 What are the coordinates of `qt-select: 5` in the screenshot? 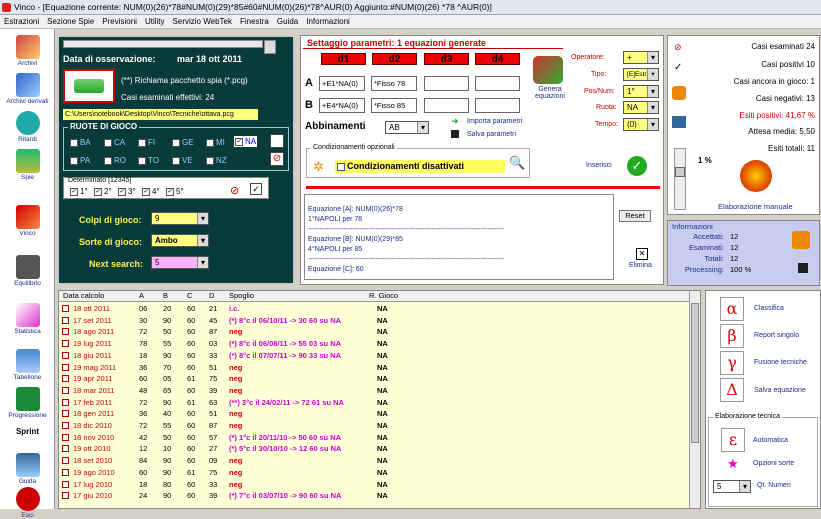 It's located at (732, 486).